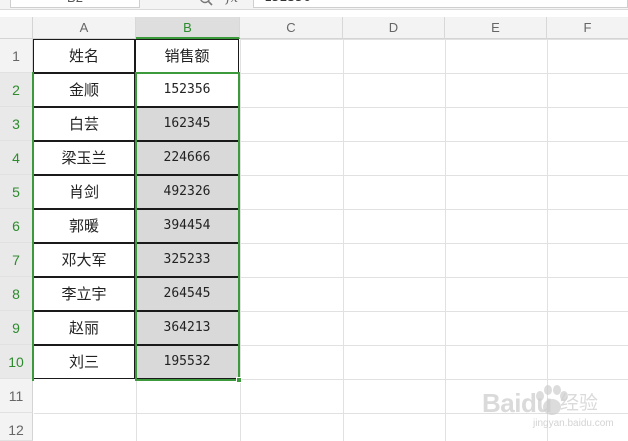  I want to click on row-header-2: 2, so click(16, 90).